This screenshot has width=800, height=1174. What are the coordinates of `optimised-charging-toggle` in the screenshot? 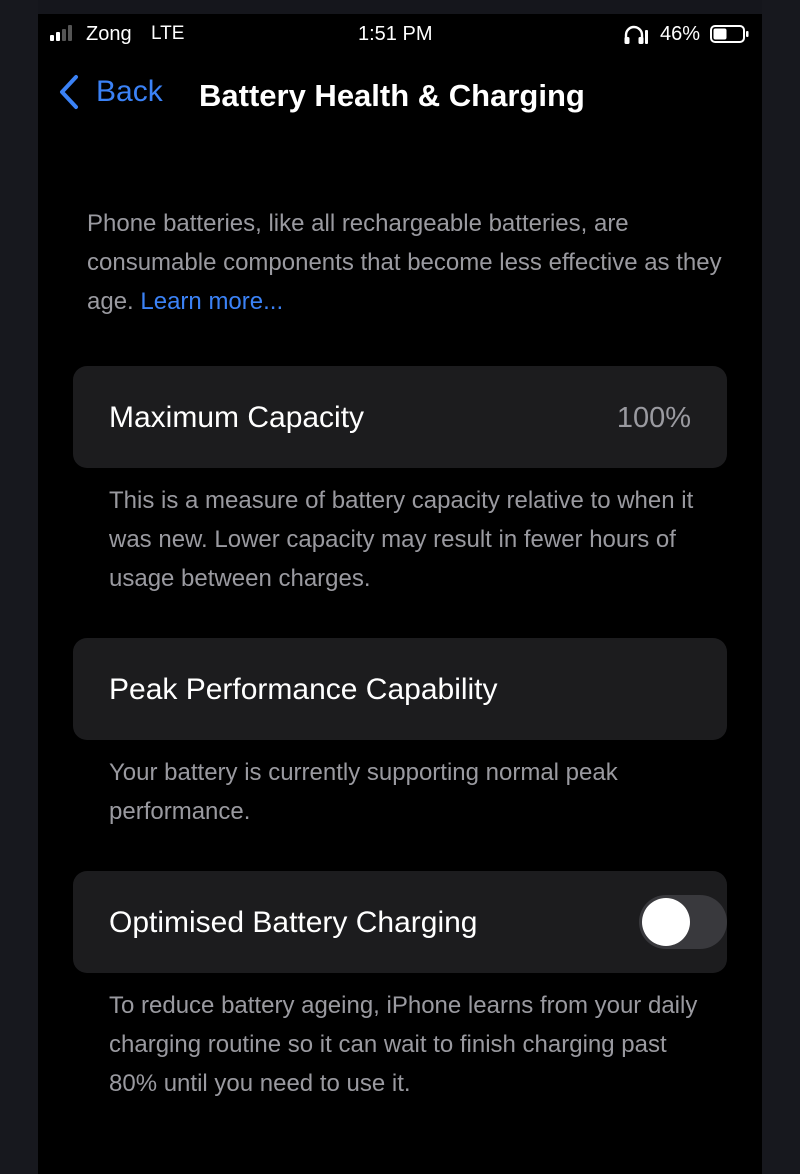 It's located at (683, 922).